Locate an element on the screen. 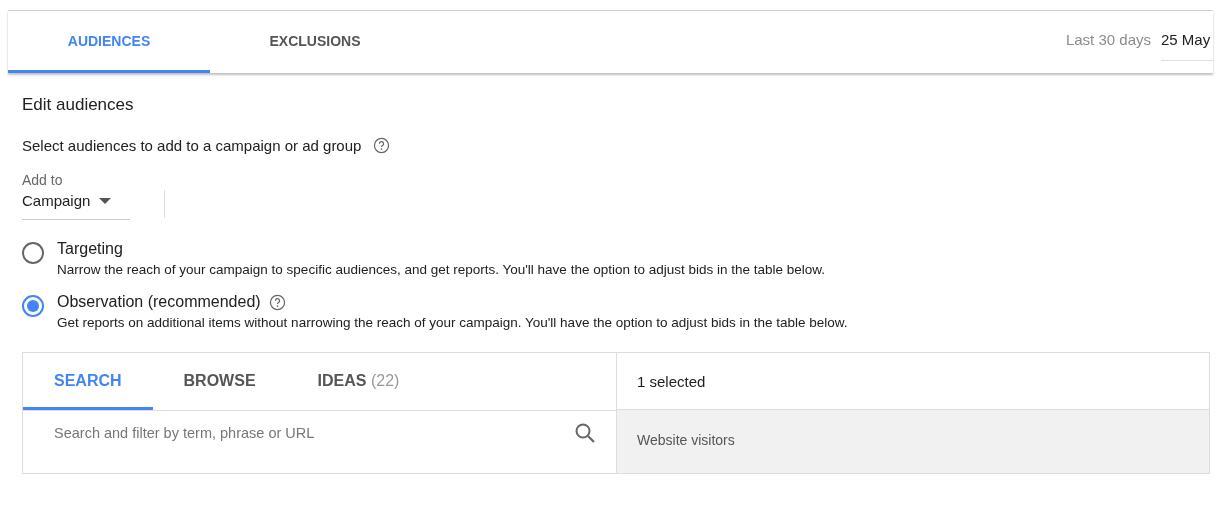 The height and width of the screenshot is (508, 1221). search-field: Search and filter by term, phrase or URL is located at coordinates (314, 433).